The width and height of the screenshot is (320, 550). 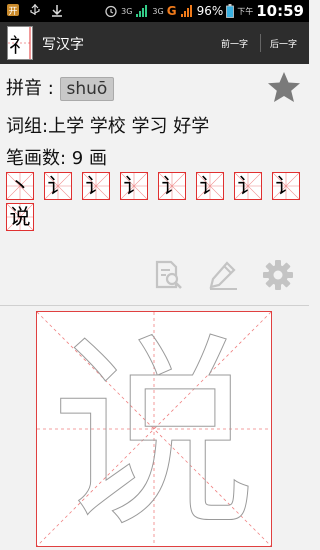 I want to click on svg-text: 开, so click(x=12, y=11).